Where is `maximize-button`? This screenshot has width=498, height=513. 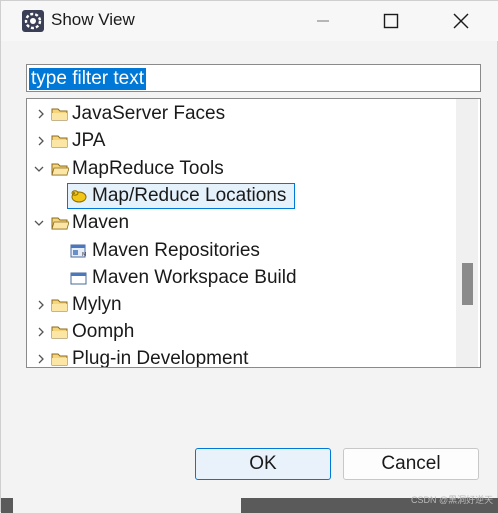 maximize-button is located at coordinates (391, 21).